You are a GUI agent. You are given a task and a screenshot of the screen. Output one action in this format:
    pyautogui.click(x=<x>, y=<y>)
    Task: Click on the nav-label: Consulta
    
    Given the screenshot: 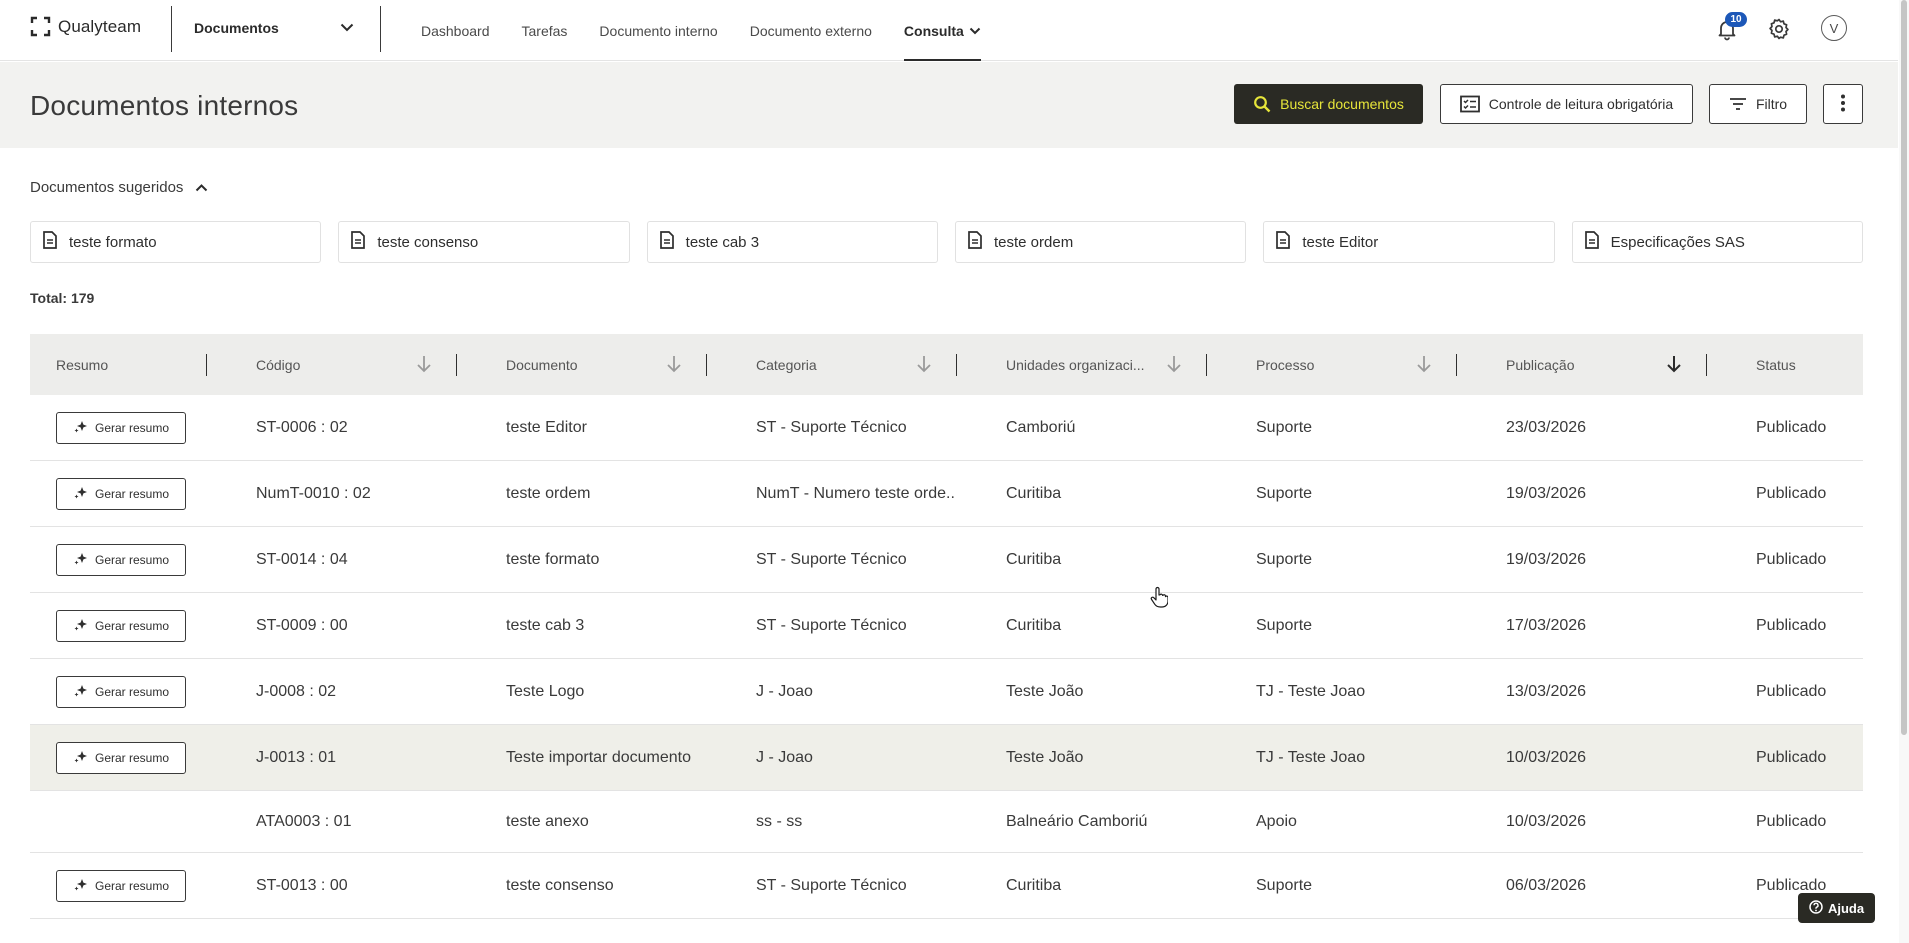 What is the action you would take?
    pyautogui.click(x=933, y=30)
    